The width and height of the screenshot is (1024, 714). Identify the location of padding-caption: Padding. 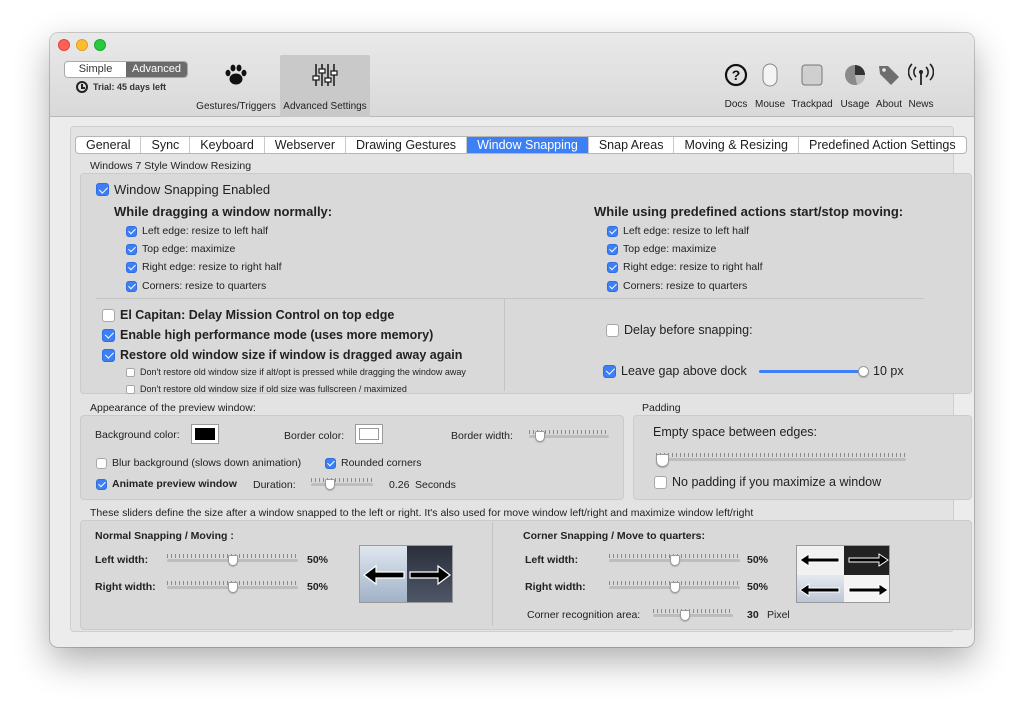
(661, 408).